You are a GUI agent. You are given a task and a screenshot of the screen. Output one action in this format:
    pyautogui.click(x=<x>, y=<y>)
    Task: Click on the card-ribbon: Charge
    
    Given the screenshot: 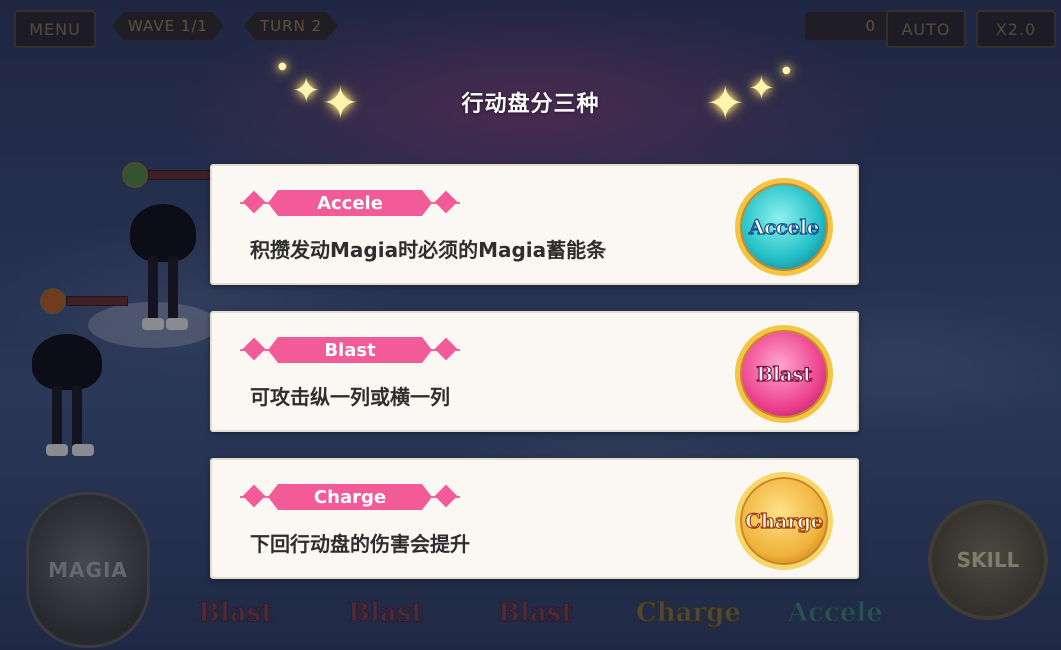 What is the action you would take?
    pyautogui.click(x=350, y=497)
    